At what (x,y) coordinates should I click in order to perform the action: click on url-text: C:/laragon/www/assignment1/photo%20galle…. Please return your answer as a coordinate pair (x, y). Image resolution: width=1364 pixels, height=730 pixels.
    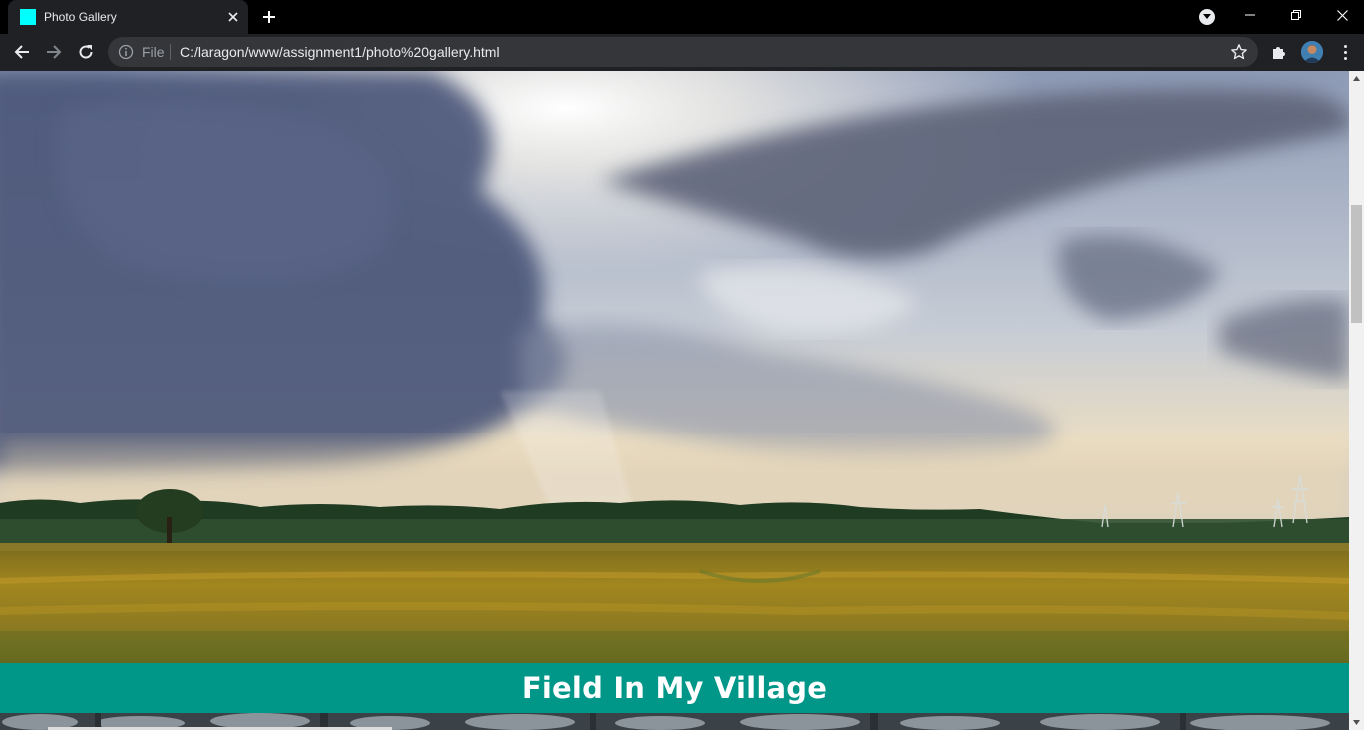
    Looking at the image, I should click on (340, 52).